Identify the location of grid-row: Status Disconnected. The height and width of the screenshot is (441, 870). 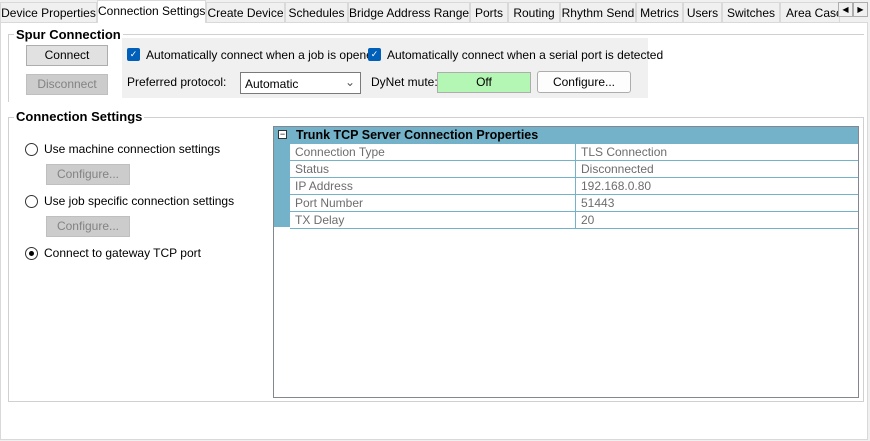
(574, 169).